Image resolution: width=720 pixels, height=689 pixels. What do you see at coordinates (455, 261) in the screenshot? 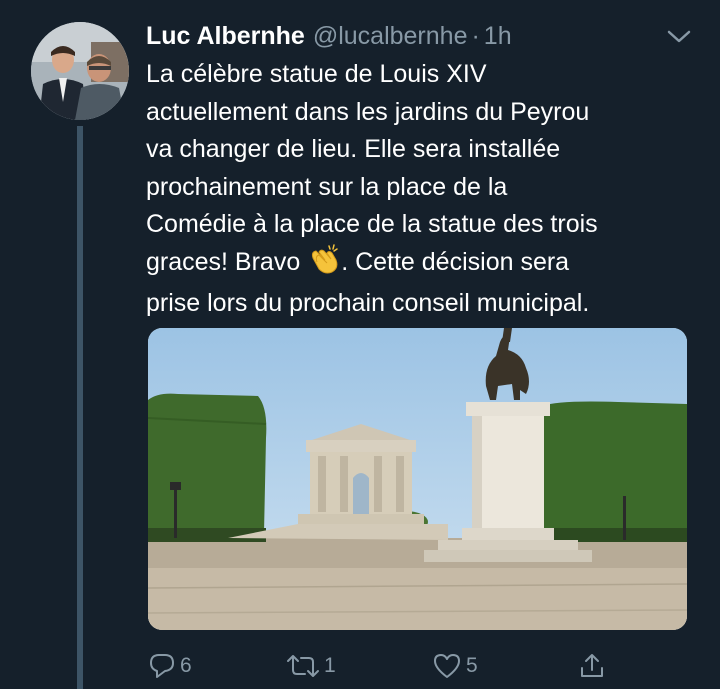
I see `tweet-text-segment: . Cette décision sera` at bounding box center [455, 261].